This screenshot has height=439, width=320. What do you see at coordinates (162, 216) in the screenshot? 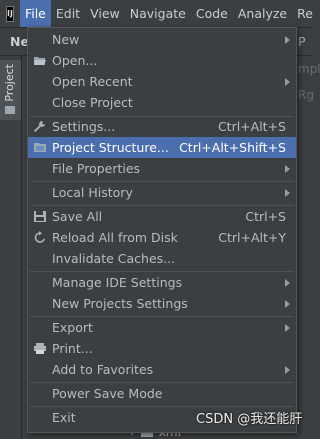
I see `menu-item-save-all: Save All Ctrl+S` at bounding box center [162, 216].